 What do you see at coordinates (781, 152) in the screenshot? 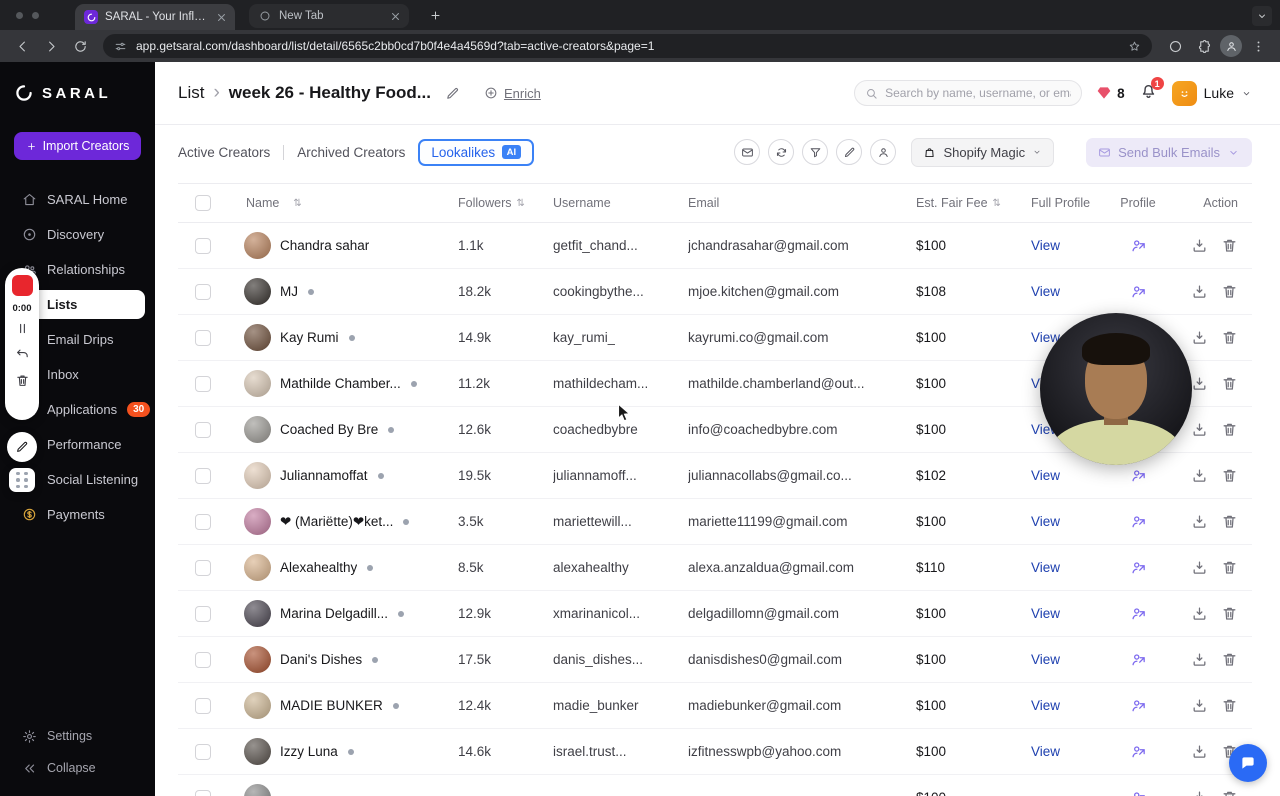
I see `sync-action-button` at bounding box center [781, 152].